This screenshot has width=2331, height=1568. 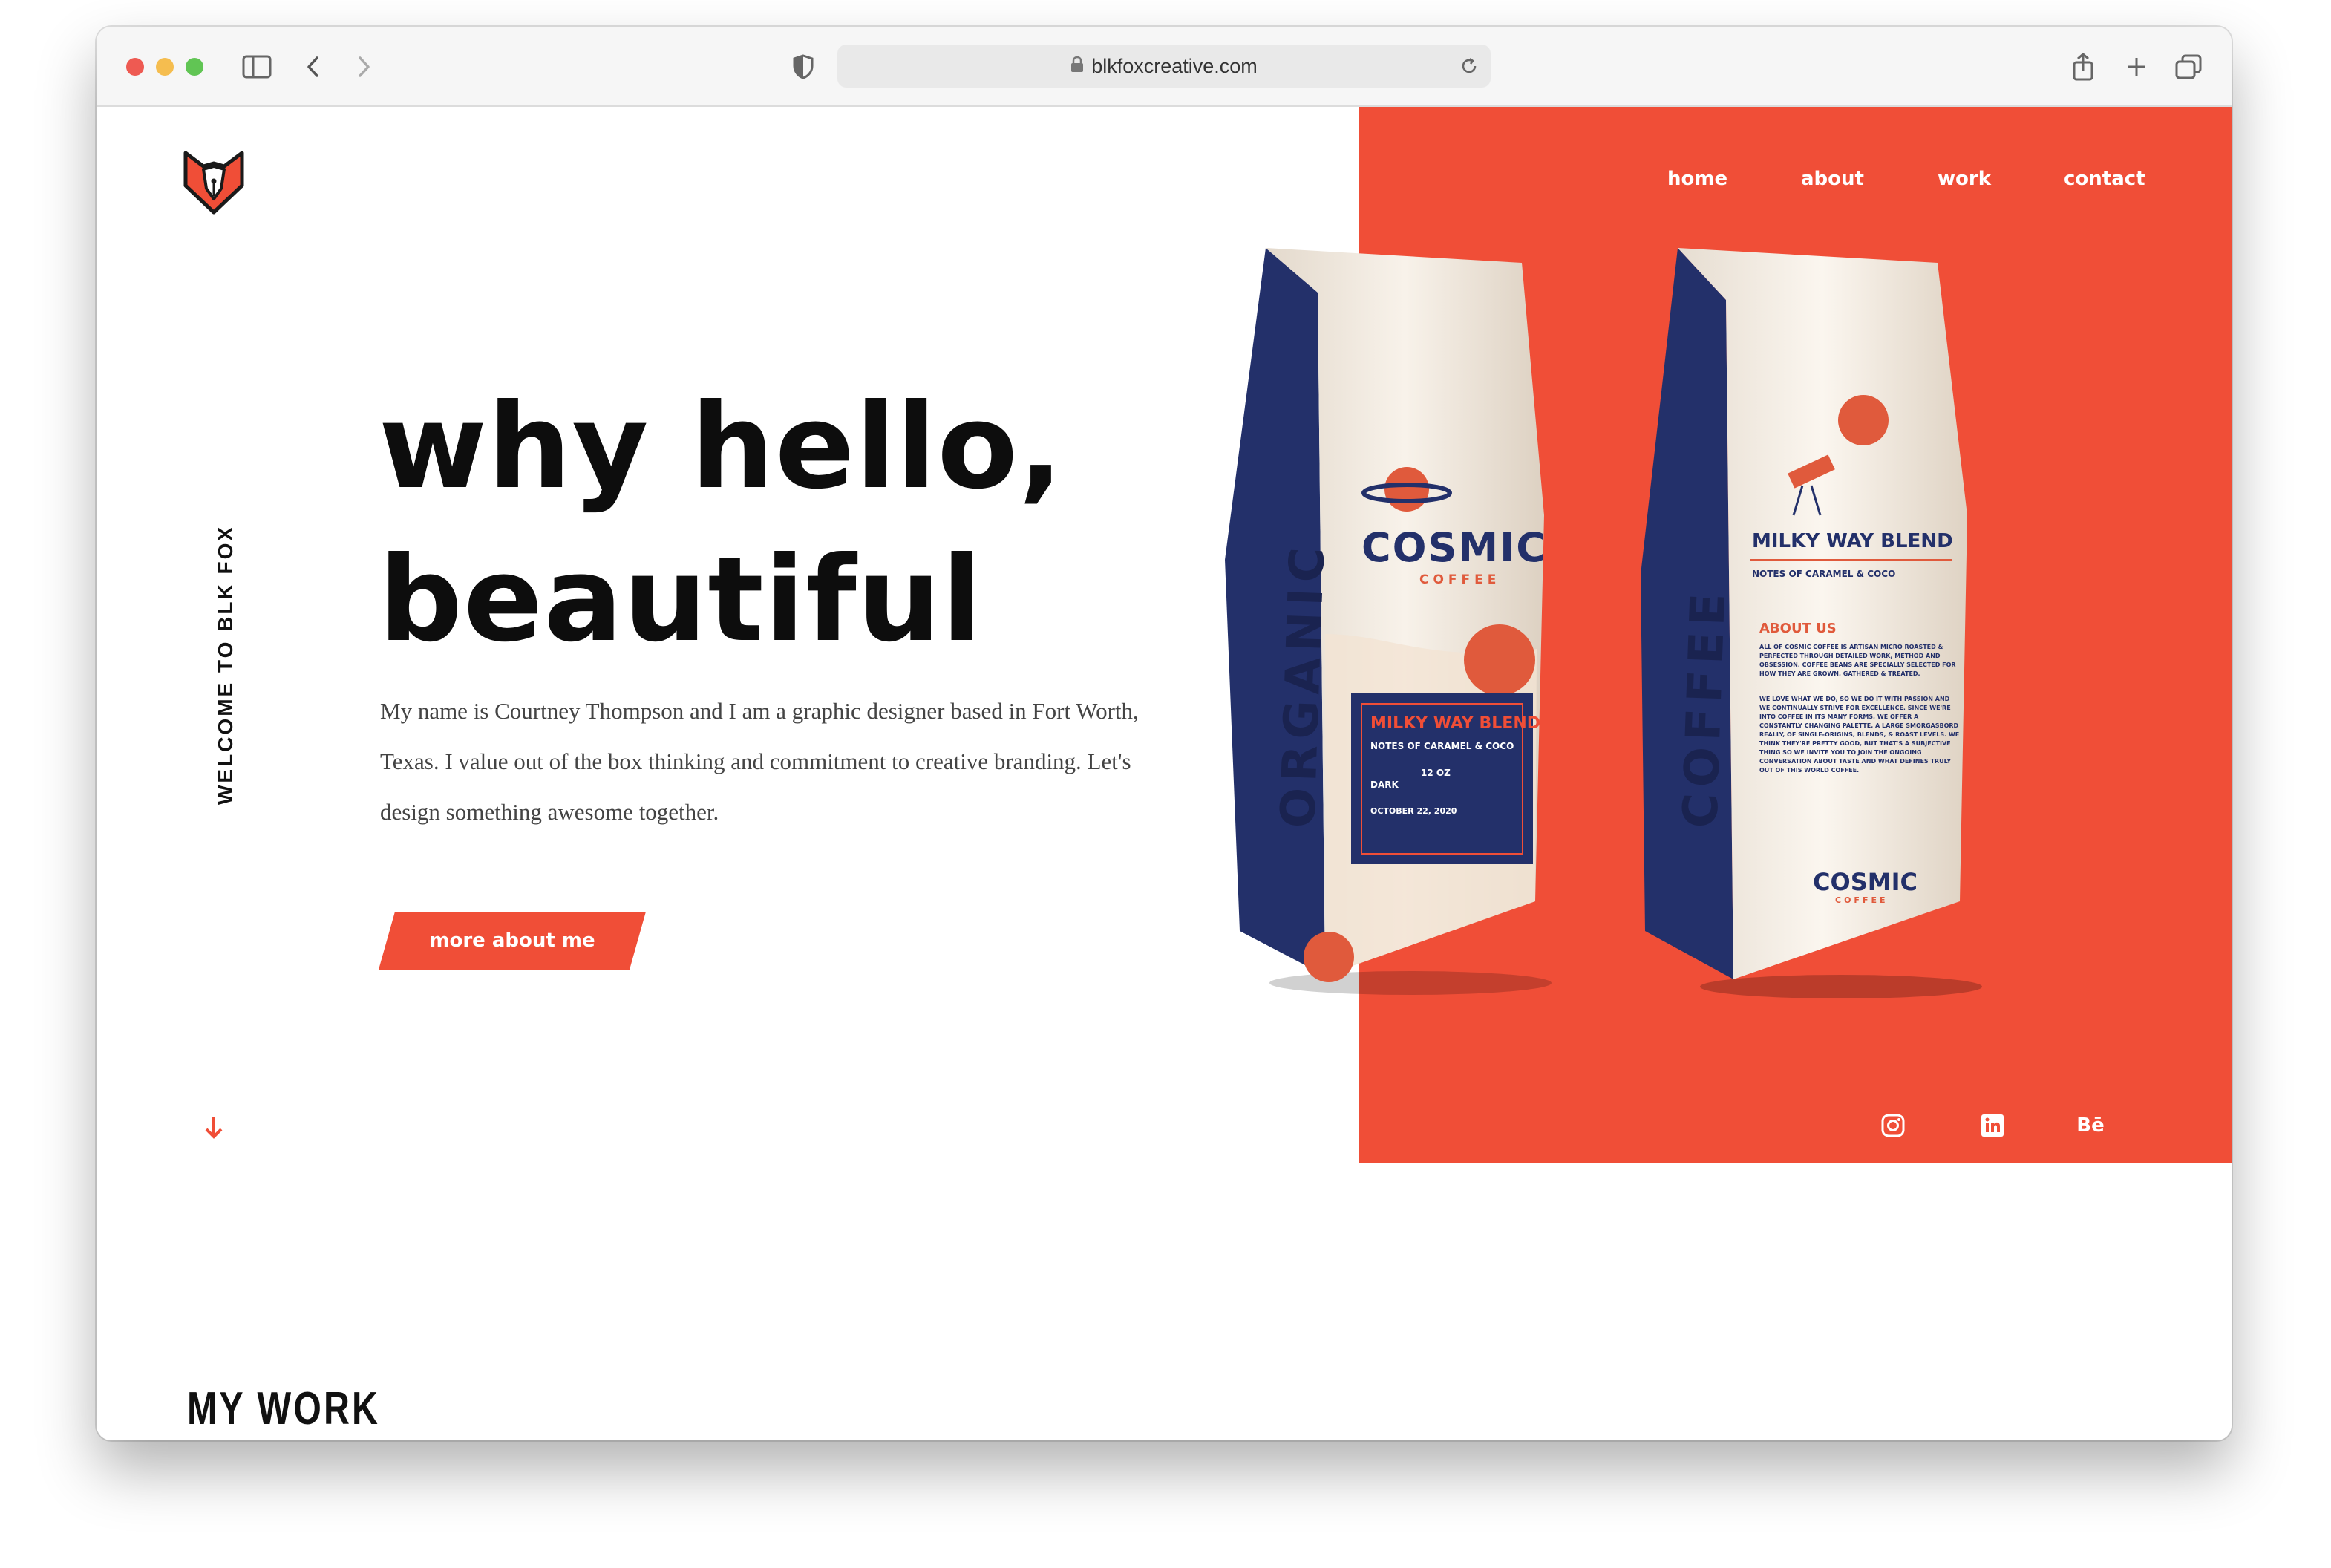 I want to click on minimize-window-button, so click(x=165, y=67).